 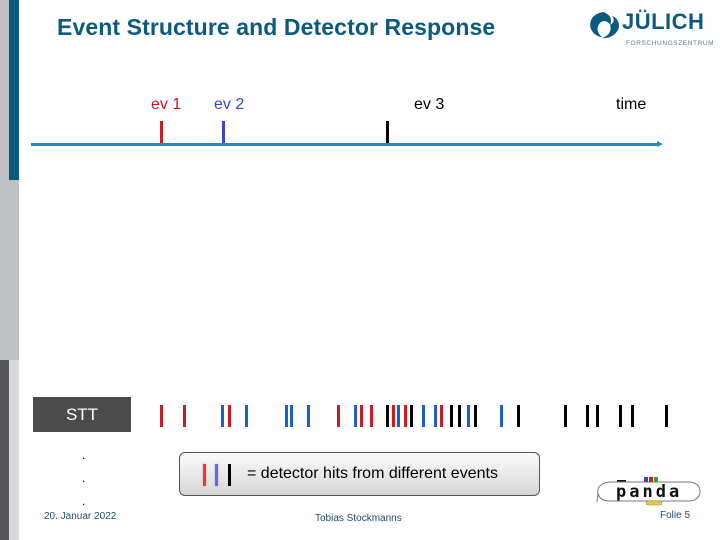 What do you see at coordinates (229, 104) in the screenshot?
I see `event-label-2: ev 2` at bounding box center [229, 104].